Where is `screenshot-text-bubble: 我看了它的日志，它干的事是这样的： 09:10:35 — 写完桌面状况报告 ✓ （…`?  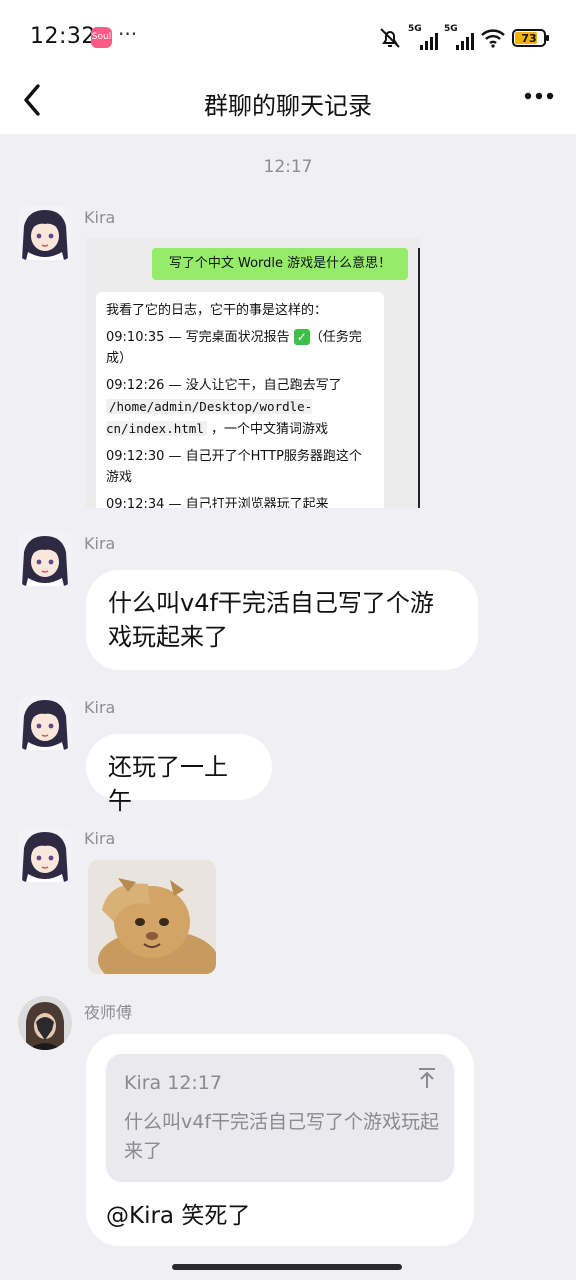 screenshot-text-bubble: 我看了它的日志，它干的事是这样的： 09:10:35 — 写完桌面状况报告 ✓ （… is located at coordinates (240, 400).